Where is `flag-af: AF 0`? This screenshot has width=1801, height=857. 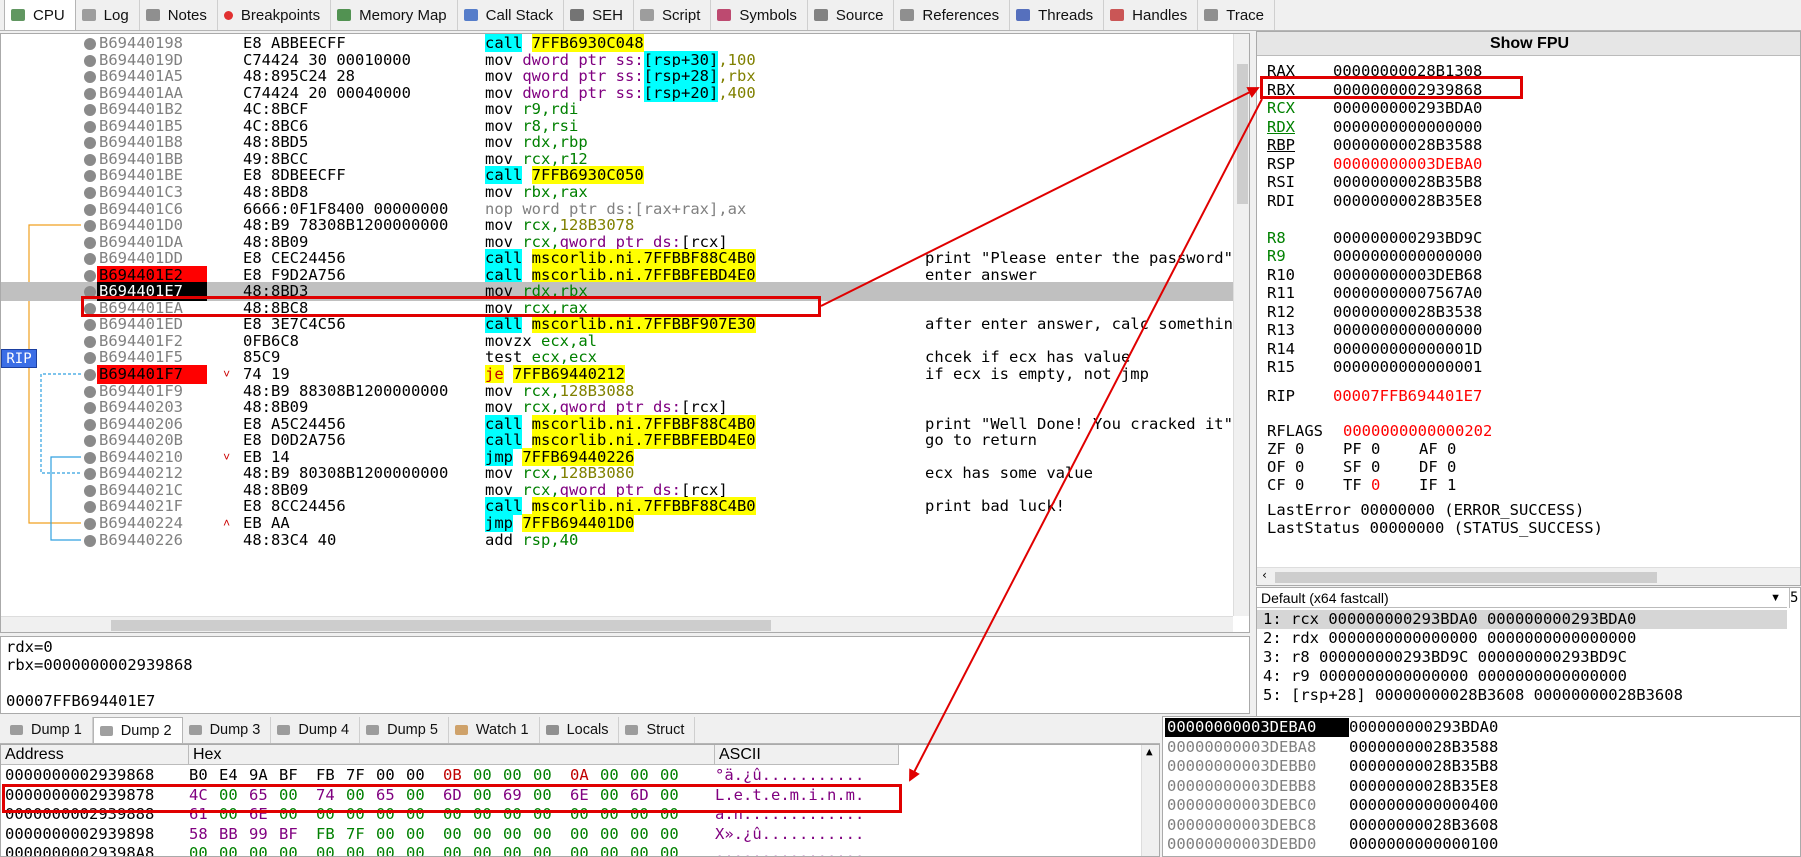 flag-af: AF 0 is located at coordinates (1457, 449).